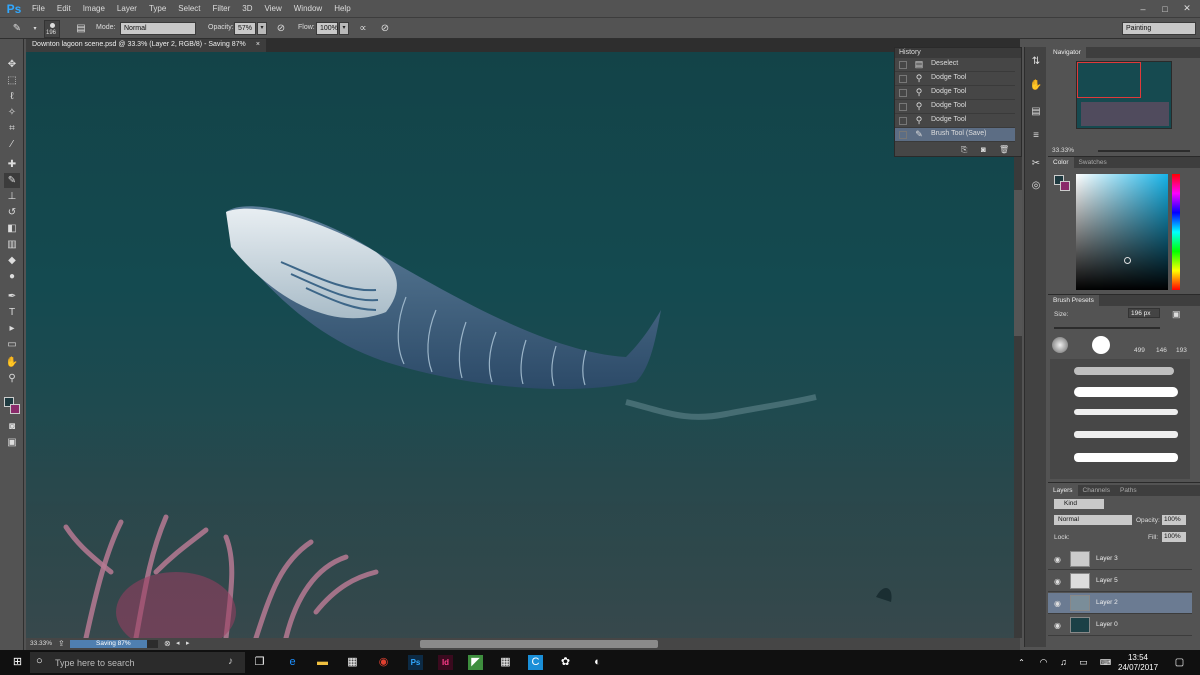 The image size is (1200, 675). What do you see at coordinates (1122, 232) in the screenshot?
I see `color-field` at bounding box center [1122, 232].